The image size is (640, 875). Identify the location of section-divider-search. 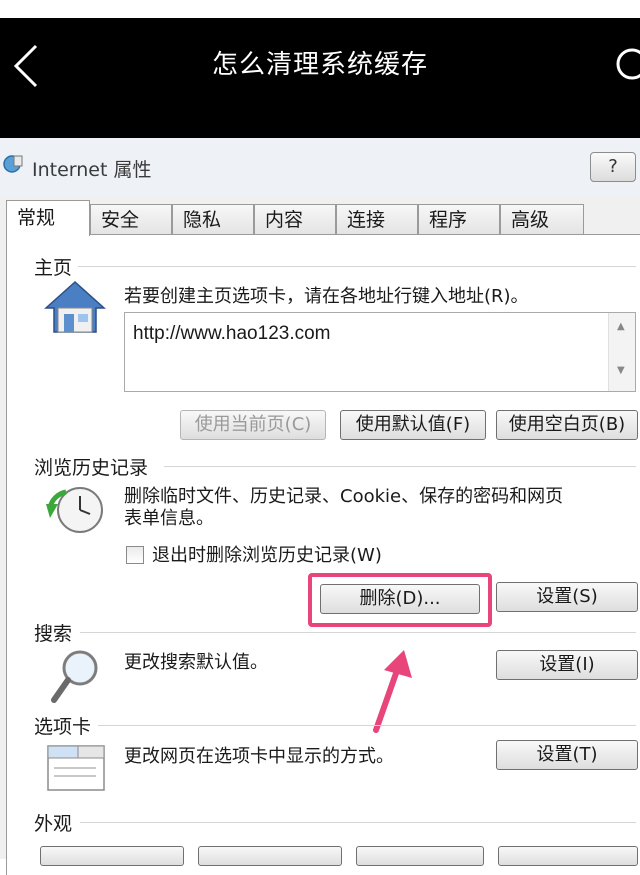
(358, 632).